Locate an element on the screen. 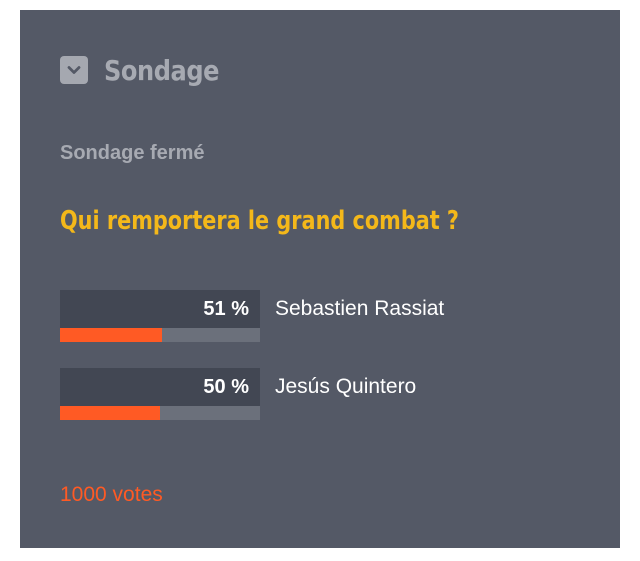  poll-option: 51 % Sebastien Rassiat is located at coordinates (320, 316).